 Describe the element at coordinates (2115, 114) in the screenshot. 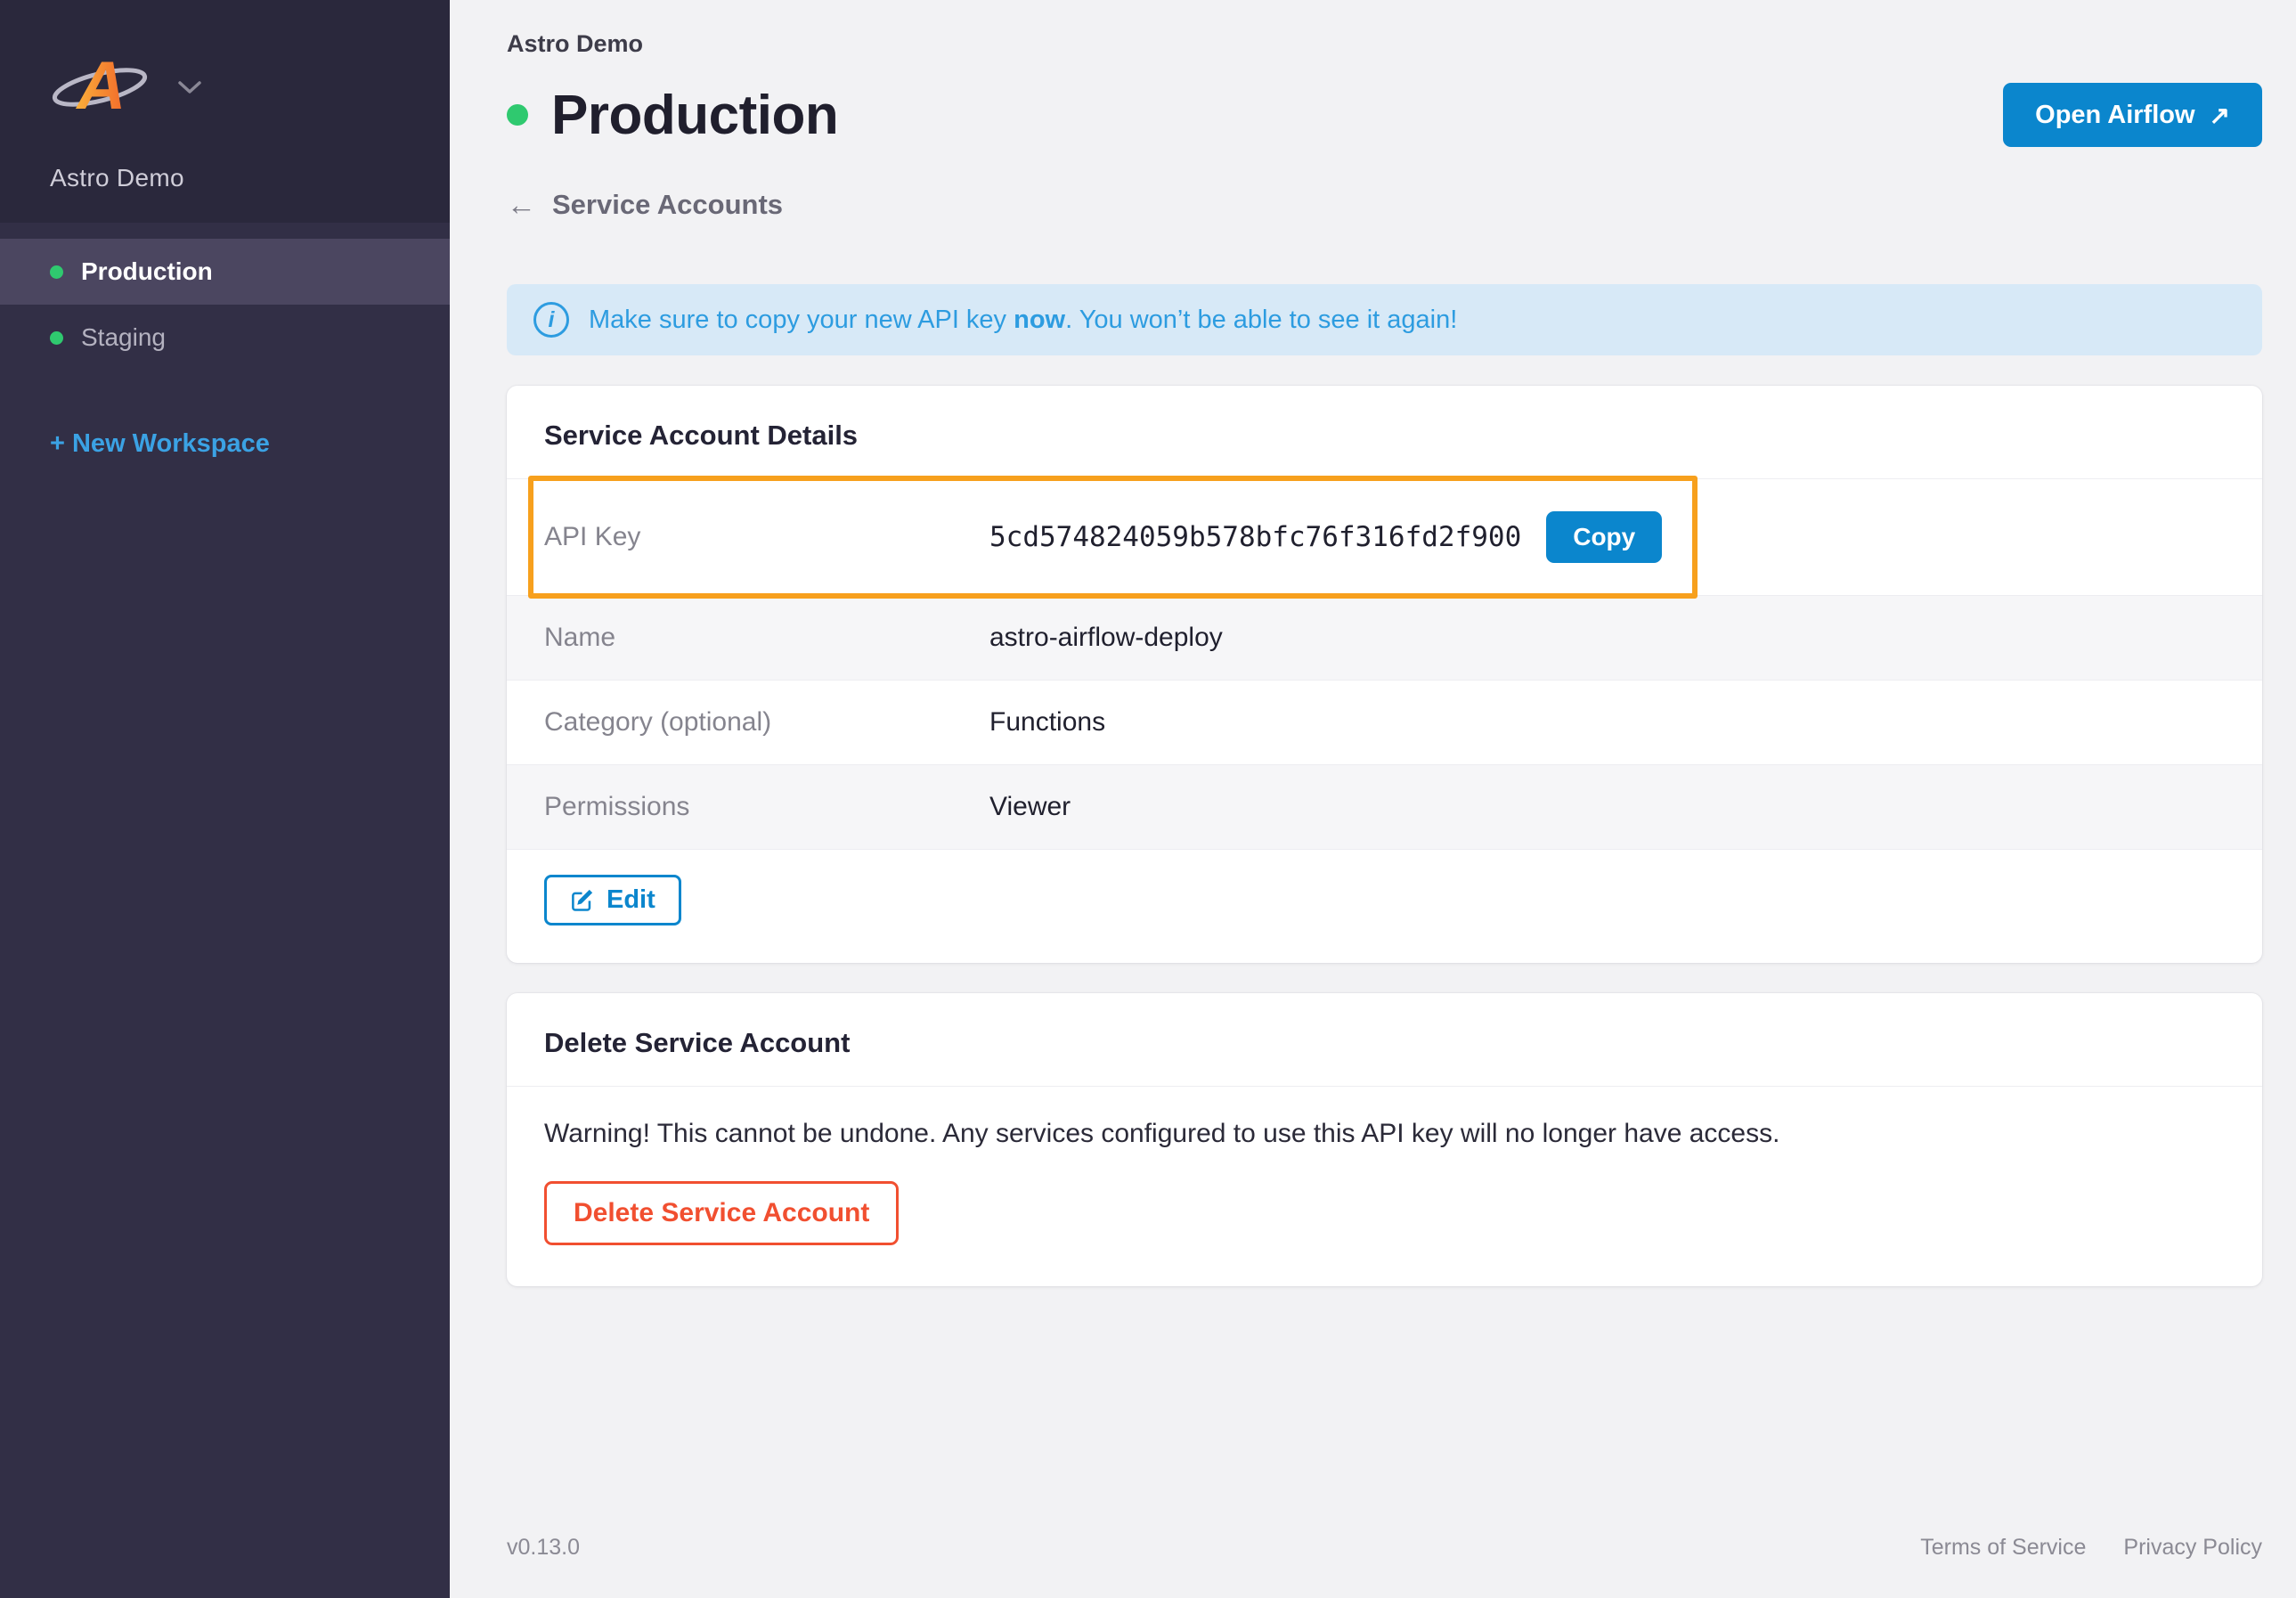

I see `open-airflow-label: Open Airflow` at that location.